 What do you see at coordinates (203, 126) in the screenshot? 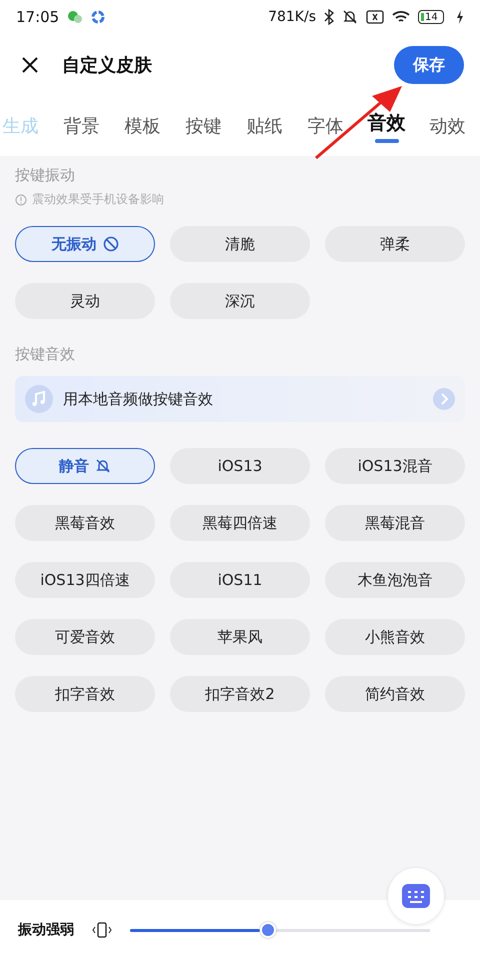
I see `tab: 按键` at bounding box center [203, 126].